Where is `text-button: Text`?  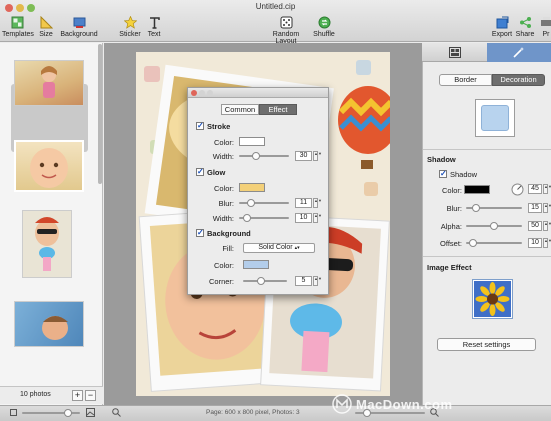 text-button: Text is located at coordinates (154, 27).